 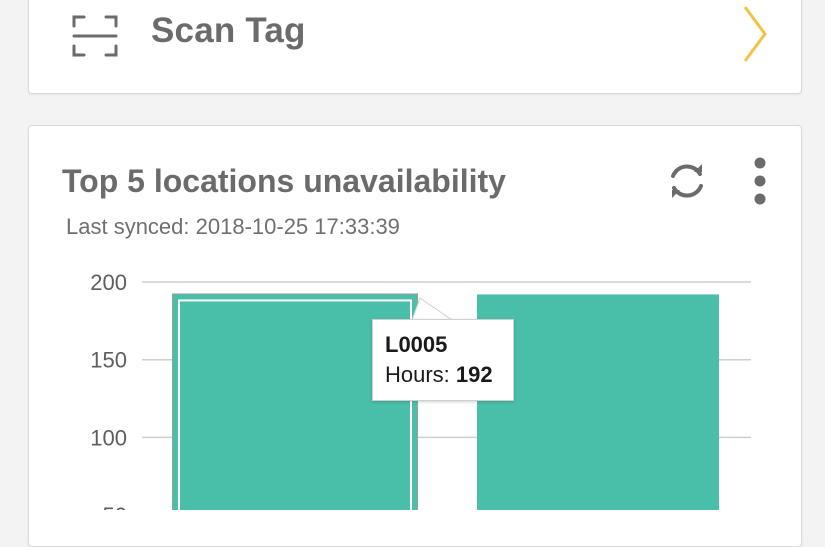 I want to click on chevron-right-icon, so click(x=755, y=34).